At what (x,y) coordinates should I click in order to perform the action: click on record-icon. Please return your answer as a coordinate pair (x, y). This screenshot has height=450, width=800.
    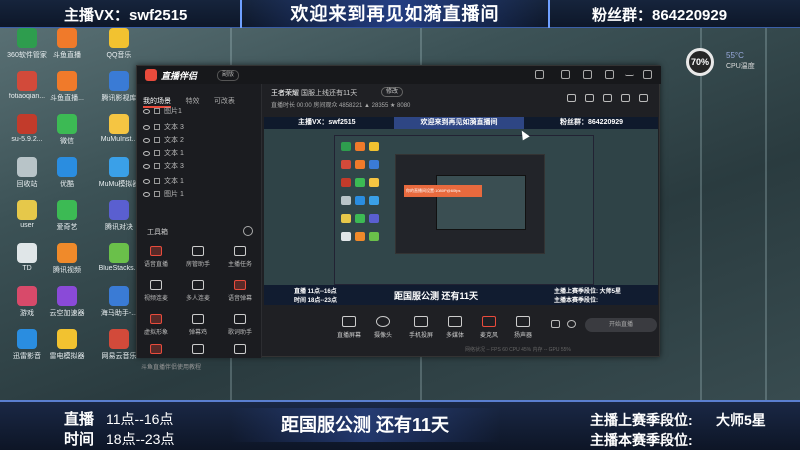
    Looking at the image, I should click on (607, 98).